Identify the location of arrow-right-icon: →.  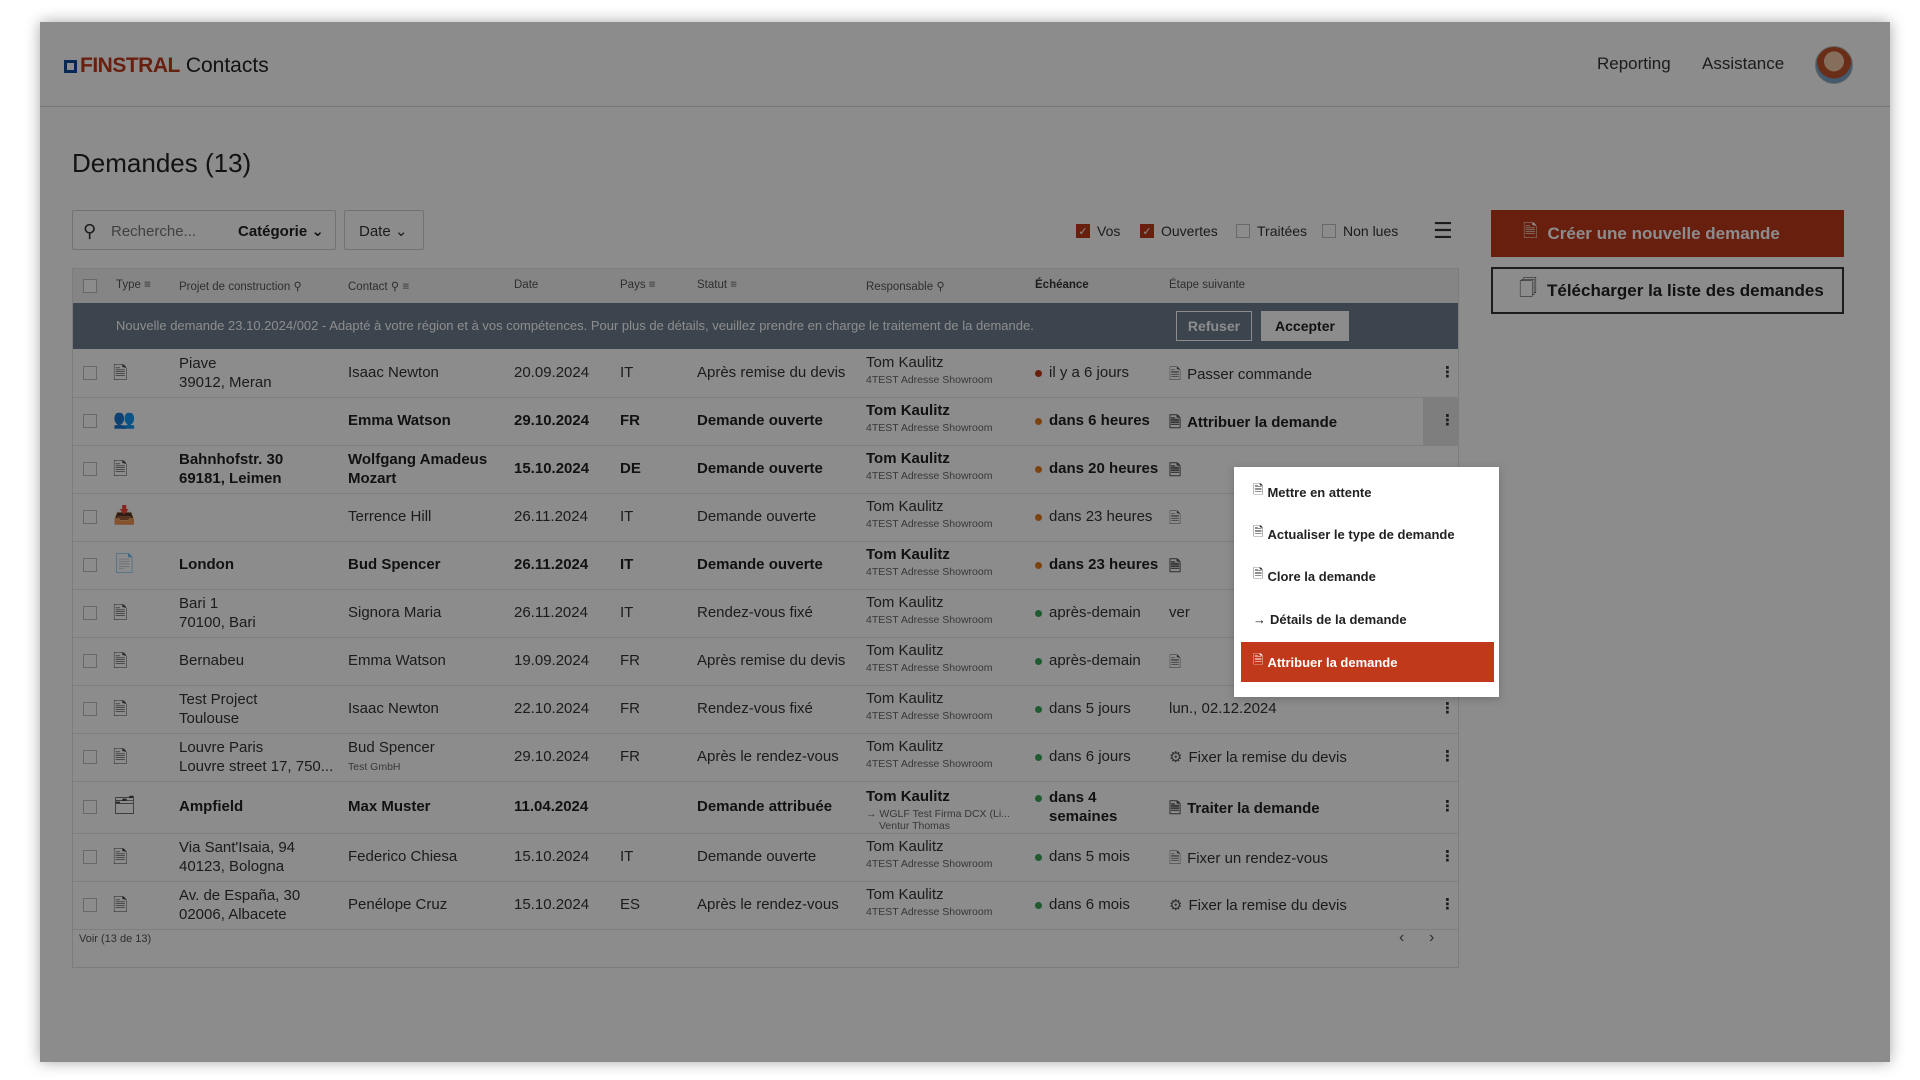
(1259, 619).